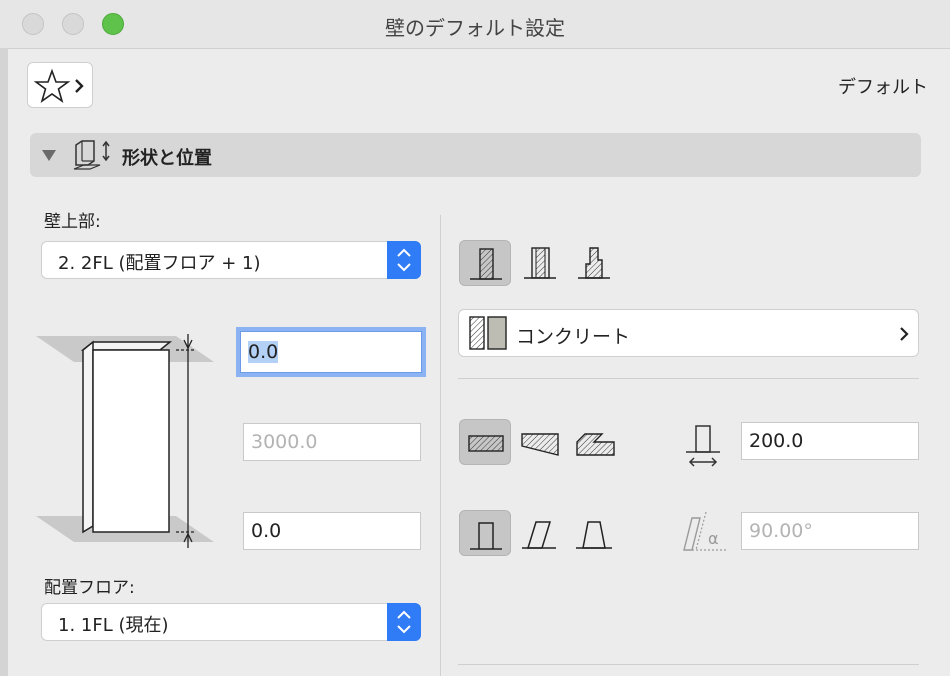 The image size is (950, 676). Describe the element at coordinates (332, 442) in the screenshot. I see `wall-height-field: 3000.0` at that location.